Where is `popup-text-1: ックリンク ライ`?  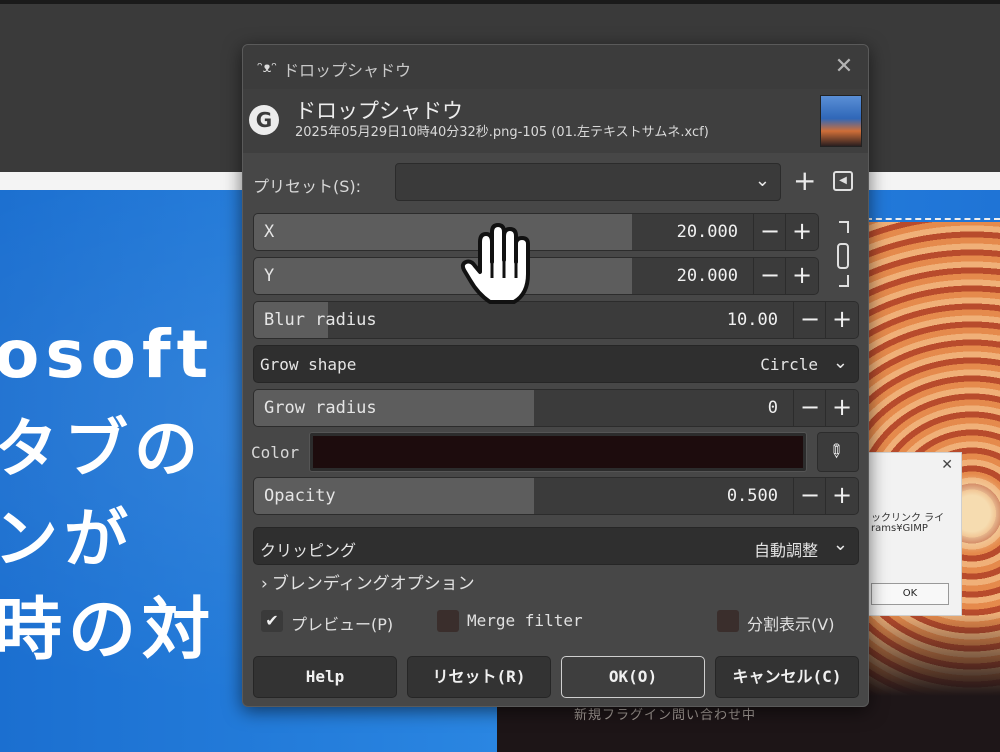
popup-text-1: ックリンク ライ is located at coordinates (908, 518).